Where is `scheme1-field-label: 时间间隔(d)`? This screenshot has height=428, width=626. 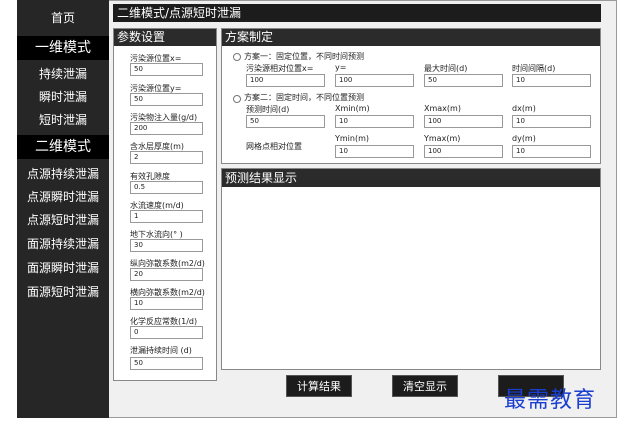 scheme1-field-label: 时间间隔(d) is located at coordinates (534, 68).